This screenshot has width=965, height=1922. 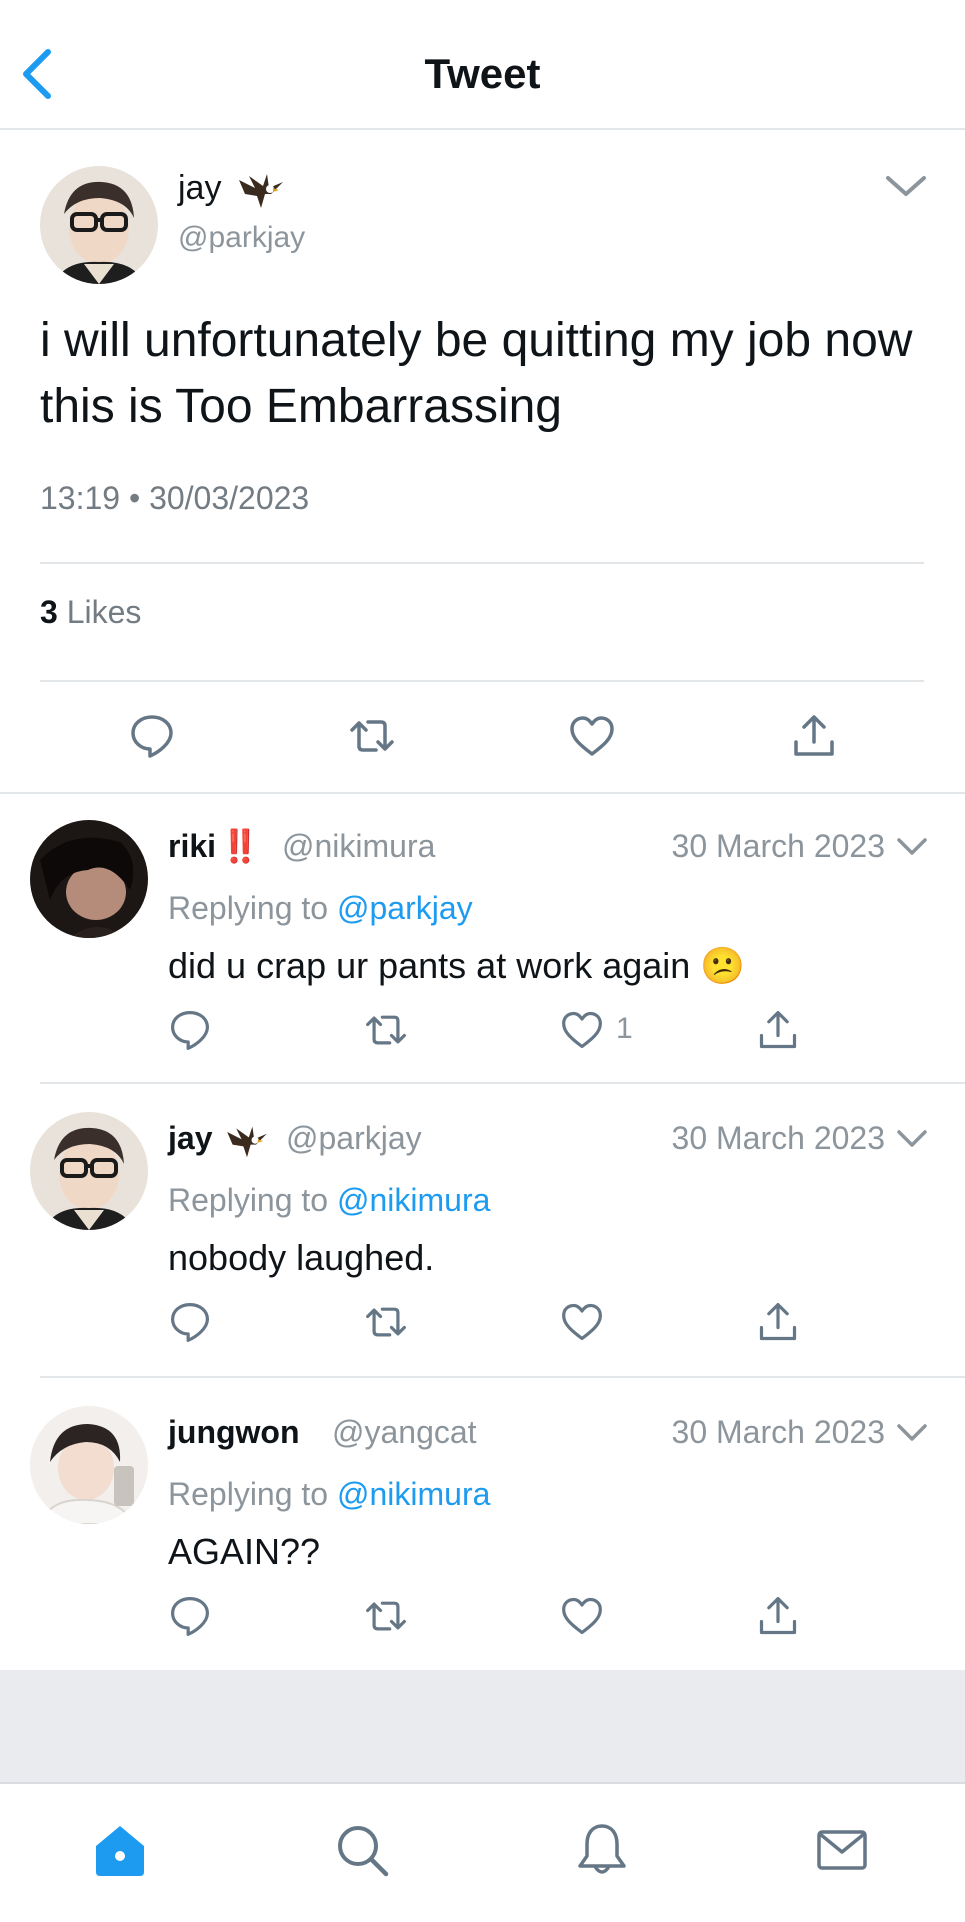 What do you see at coordinates (120, 1850) in the screenshot?
I see `home-icon` at bounding box center [120, 1850].